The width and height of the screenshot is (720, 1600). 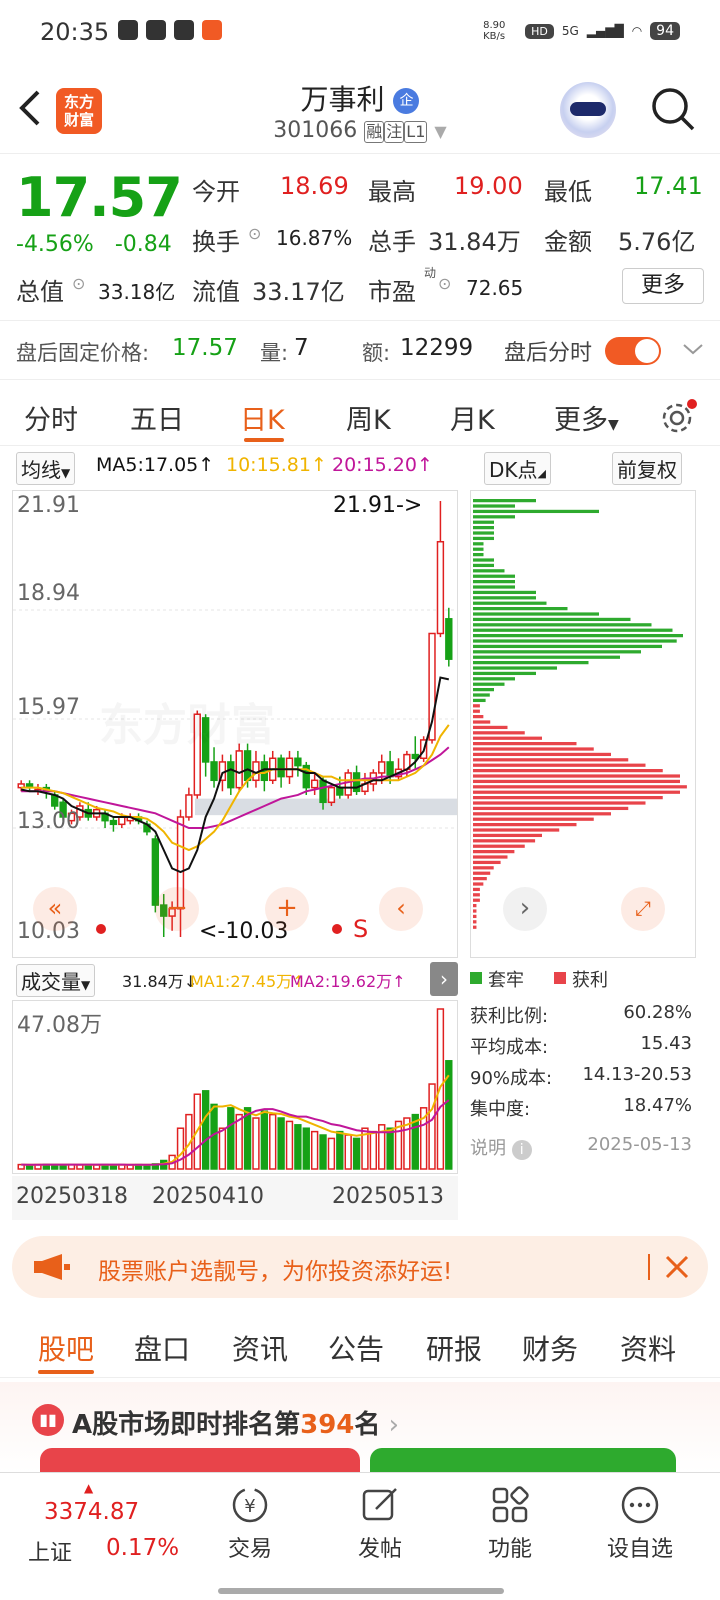 What do you see at coordinates (663, 286) in the screenshot?
I see `more-button: 更多` at bounding box center [663, 286].